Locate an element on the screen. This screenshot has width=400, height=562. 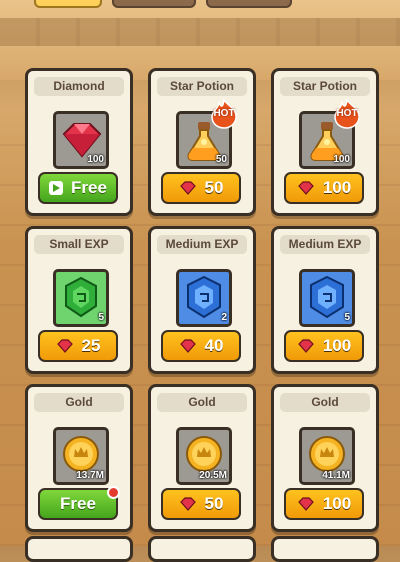
shop-card-medium-exp: Medium EXP 5 100 is located at coordinates (325, 300).